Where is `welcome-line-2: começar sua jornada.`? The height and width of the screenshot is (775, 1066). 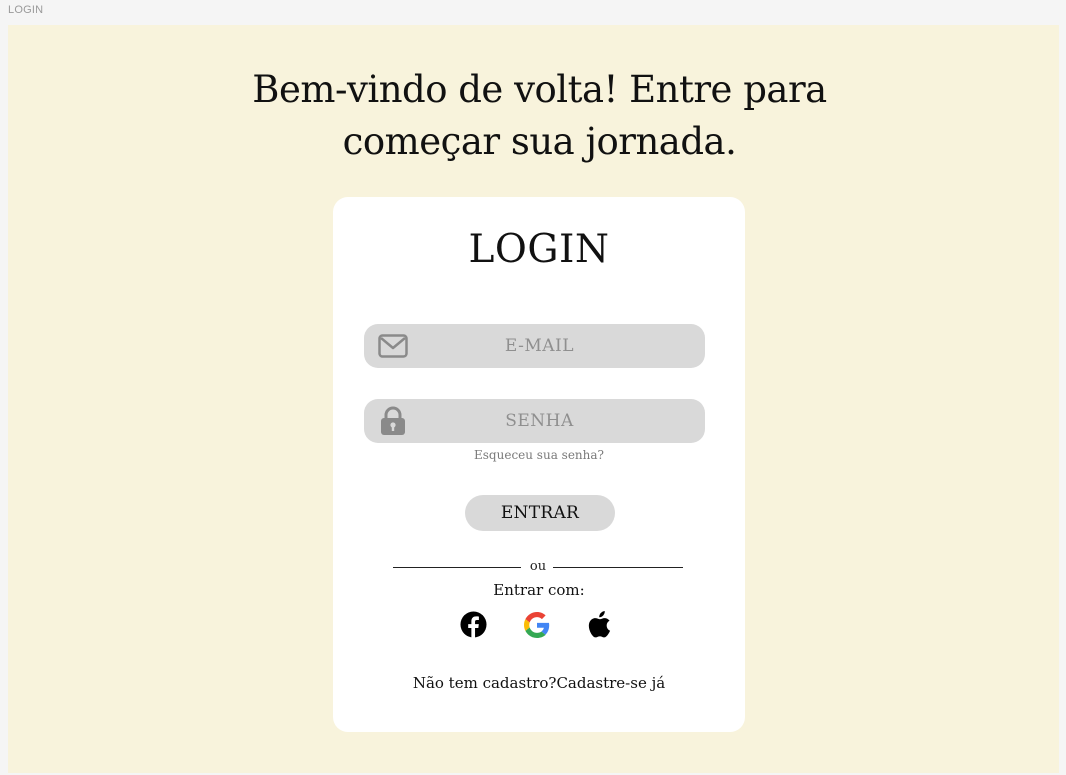
welcome-line-2: começar sua jornada. is located at coordinates (539, 141).